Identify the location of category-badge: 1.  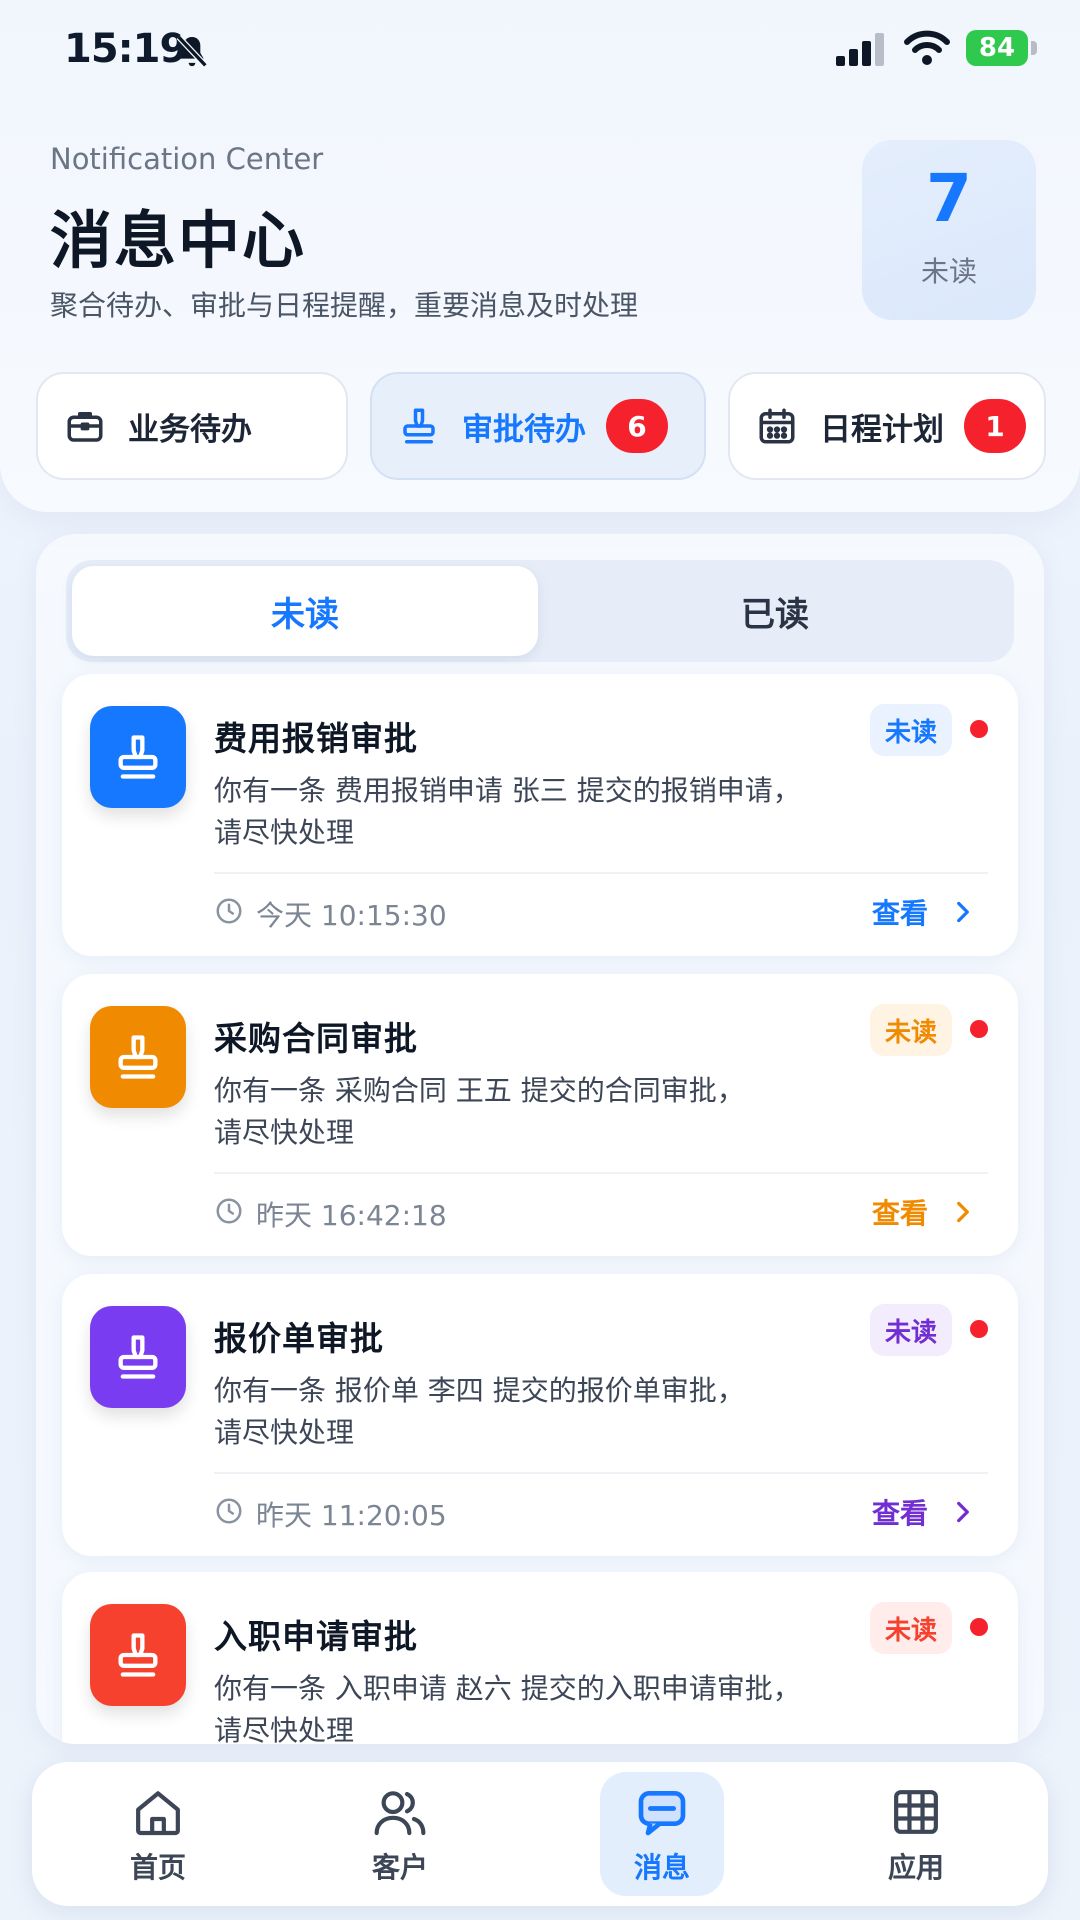
(995, 426).